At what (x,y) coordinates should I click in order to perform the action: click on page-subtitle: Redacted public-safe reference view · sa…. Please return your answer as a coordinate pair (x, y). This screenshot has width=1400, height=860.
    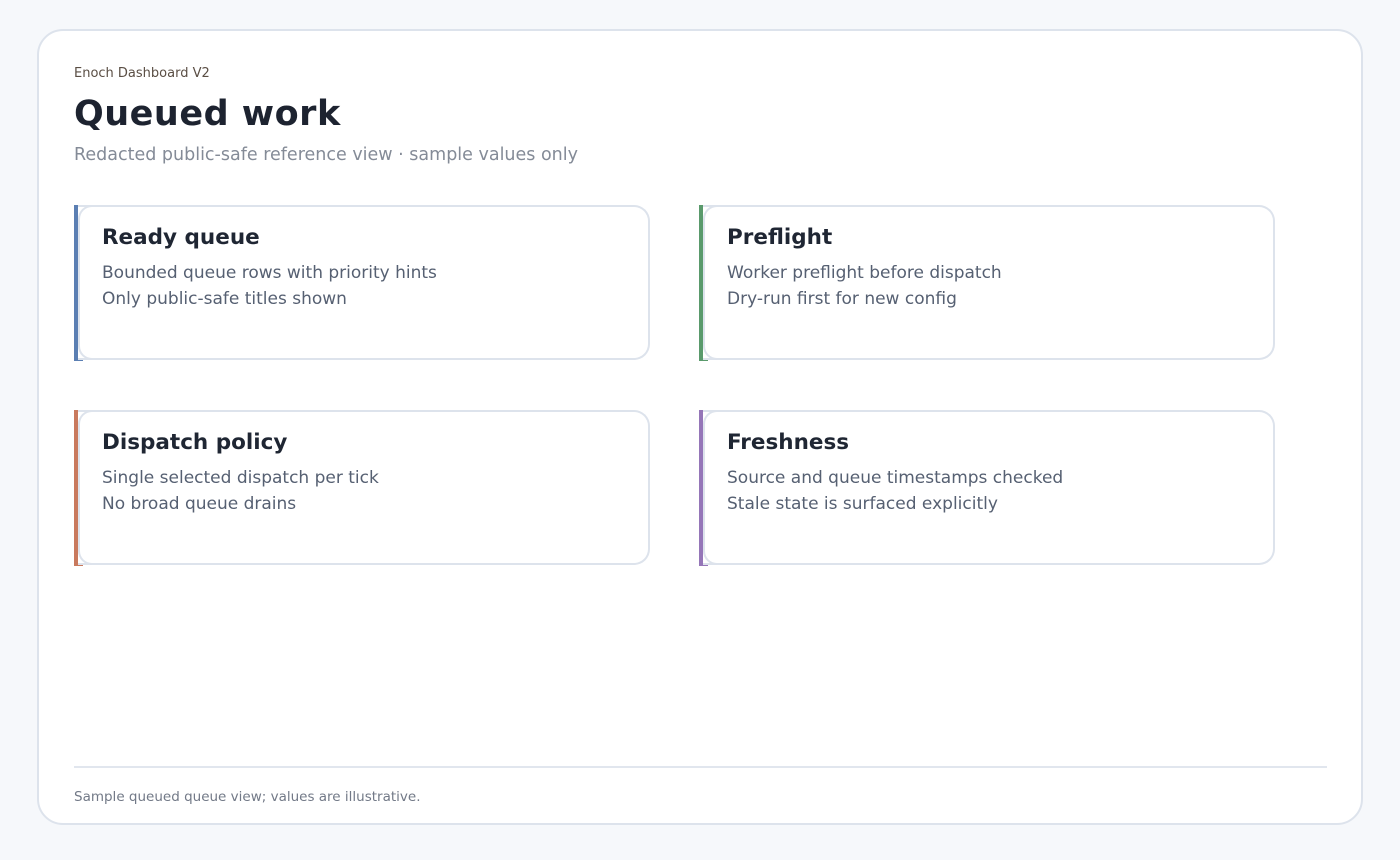
    Looking at the image, I should click on (326, 155).